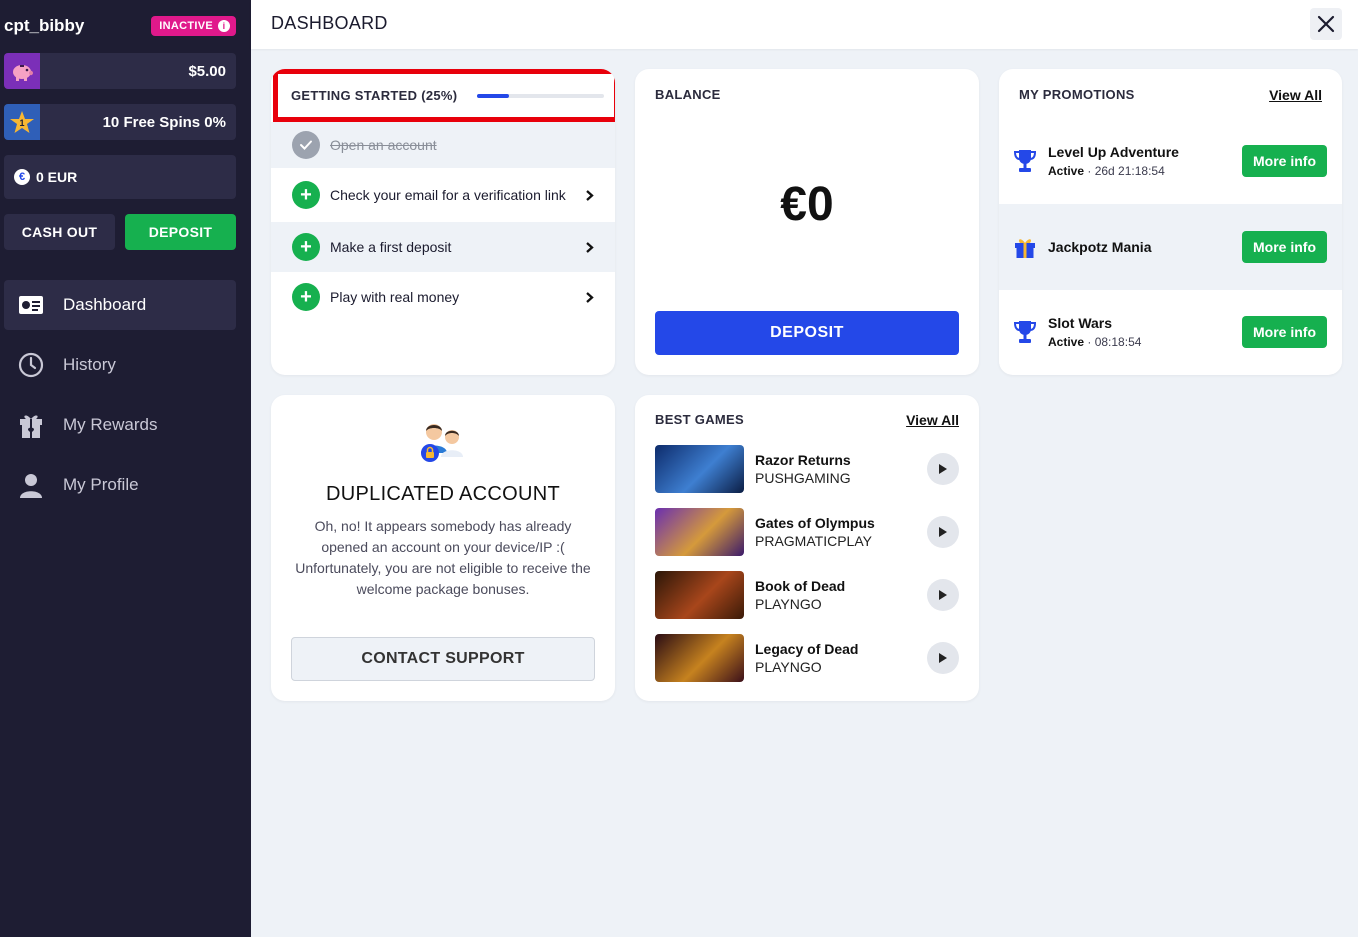 The width and height of the screenshot is (1358, 937). I want to click on progress-bar, so click(541, 95).